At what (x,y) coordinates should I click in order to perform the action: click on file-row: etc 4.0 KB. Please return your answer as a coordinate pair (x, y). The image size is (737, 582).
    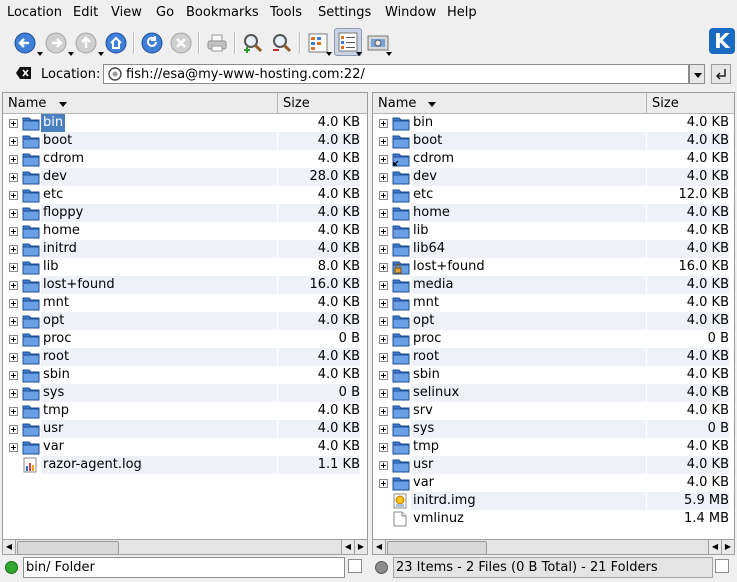
    Looking at the image, I should click on (185, 195).